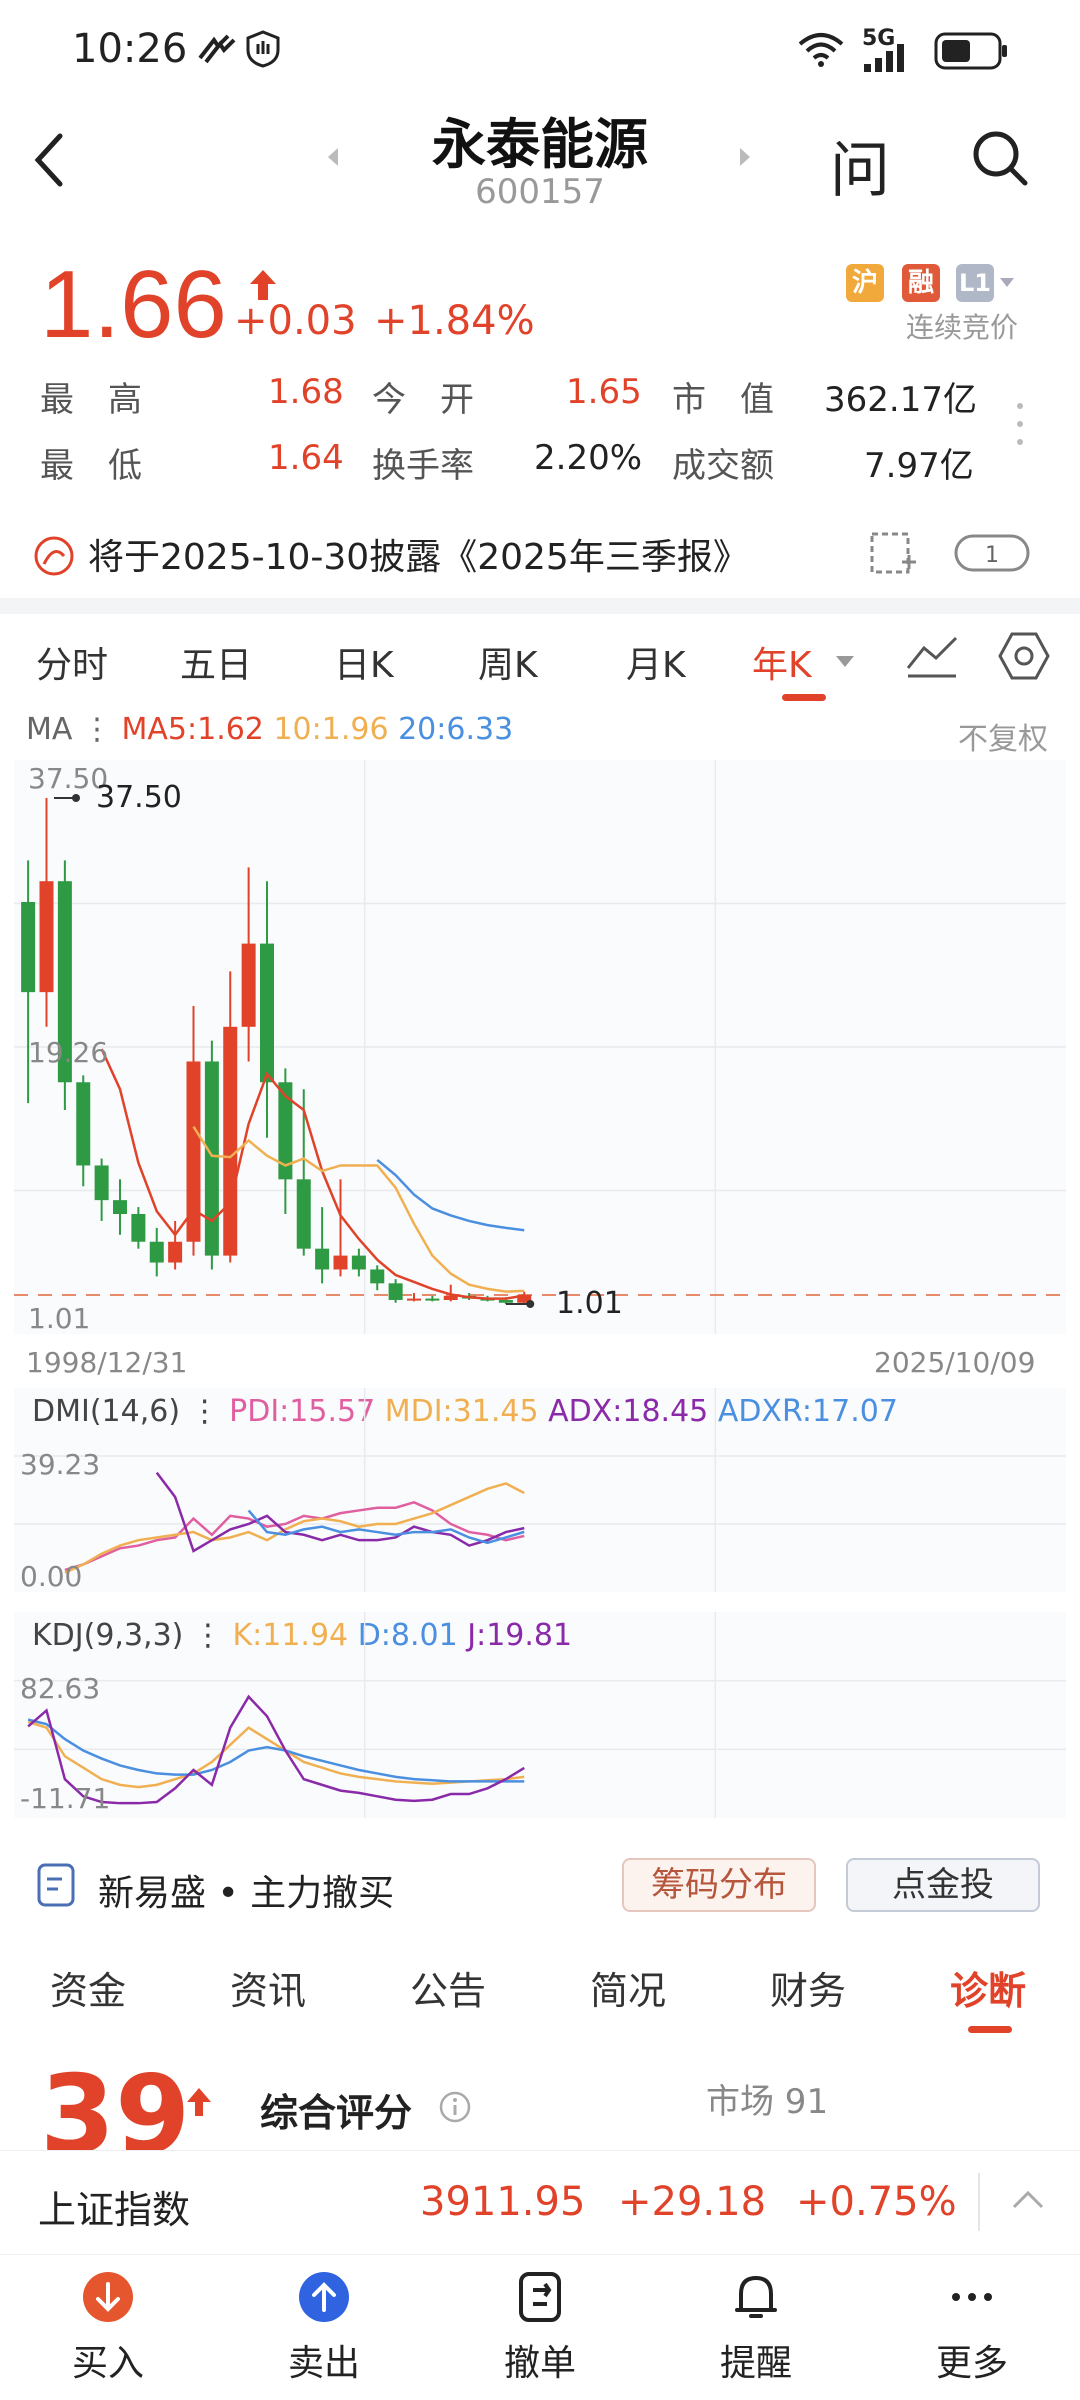 This screenshot has width=1080, height=2400. What do you see at coordinates (943, 1885) in the screenshot?
I see `gold-invest-button: 点金投` at bounding box center [943, 1885].